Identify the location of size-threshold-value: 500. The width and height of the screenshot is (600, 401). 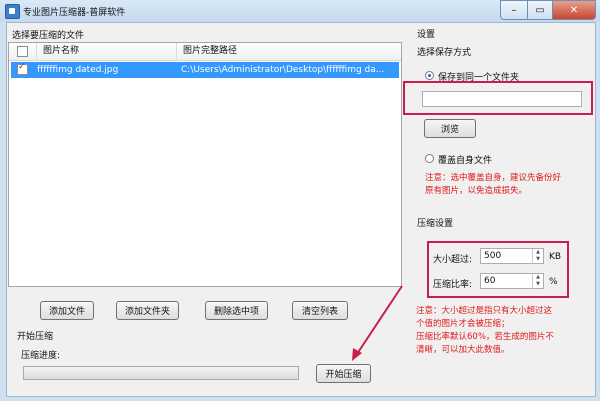
(493, 256).